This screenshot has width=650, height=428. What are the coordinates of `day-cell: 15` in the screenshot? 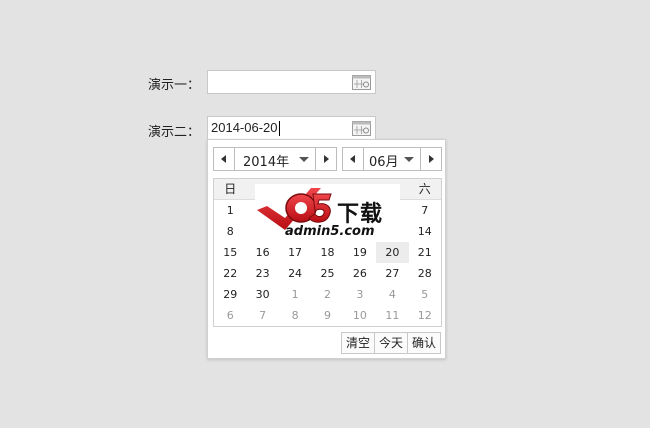 It's located at (230, 252).